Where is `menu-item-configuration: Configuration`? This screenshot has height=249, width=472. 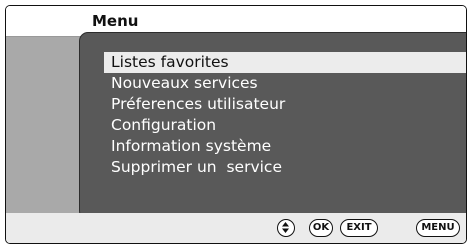
menu-item-configuration: Configuration is located at coordinates (285, 125).